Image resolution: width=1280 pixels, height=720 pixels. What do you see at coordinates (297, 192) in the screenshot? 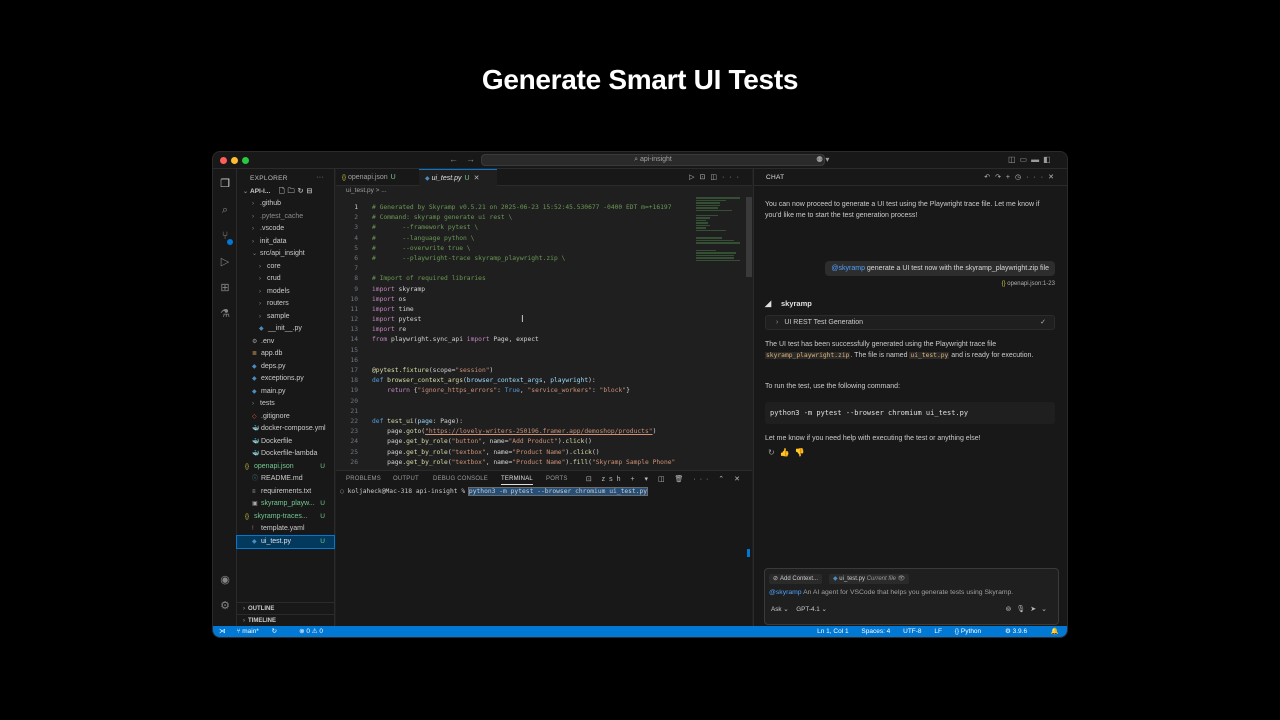
I see `explorer-actions: 🗋🗀↻⊟` at bounding box center [297, 192].